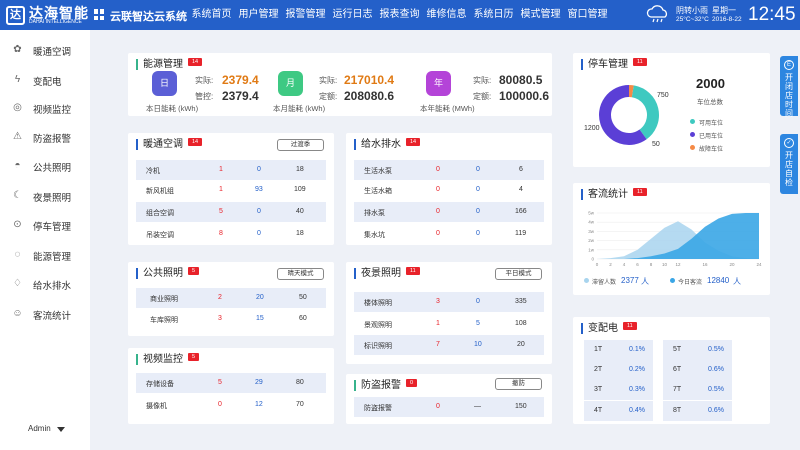  I want to click on slice-label-fault: 50, so click(656, 144).